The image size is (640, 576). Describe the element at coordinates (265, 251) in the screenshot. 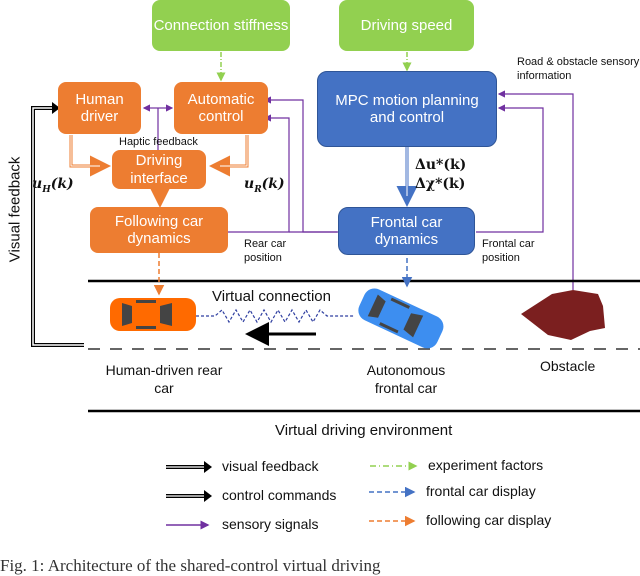

I see `rear-car-position-label: Rear car position` at that location.